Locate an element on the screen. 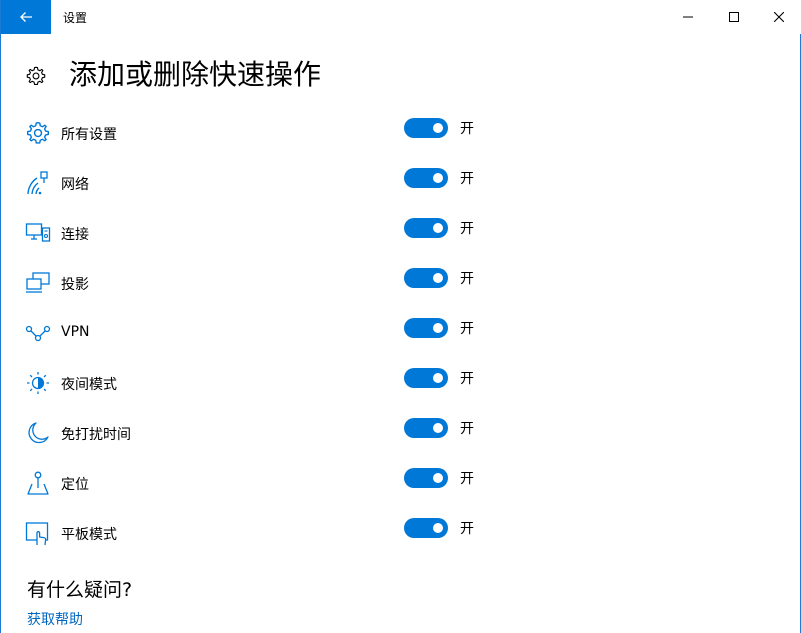  quick-action-label: 所有设置 is located at coordinates (89, 135).